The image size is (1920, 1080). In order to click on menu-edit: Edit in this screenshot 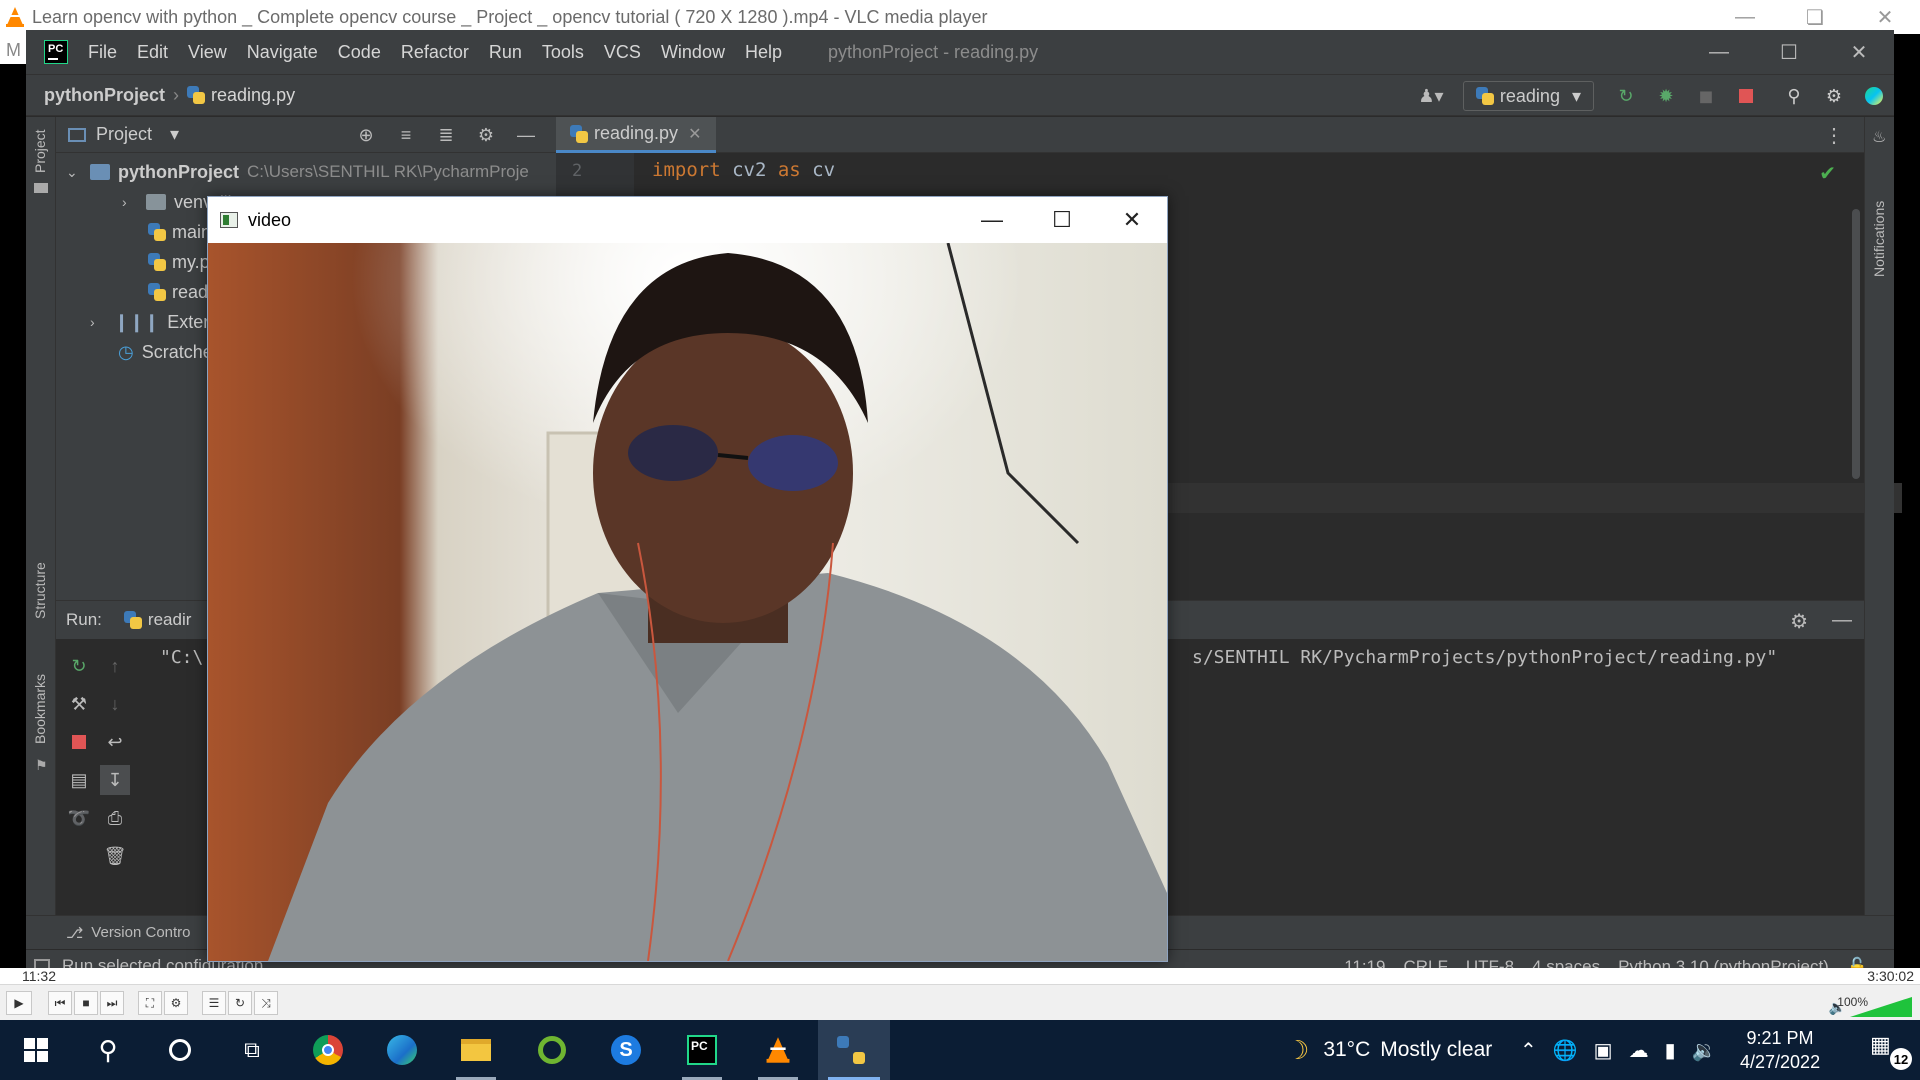, I will do `click(152, 52)`.